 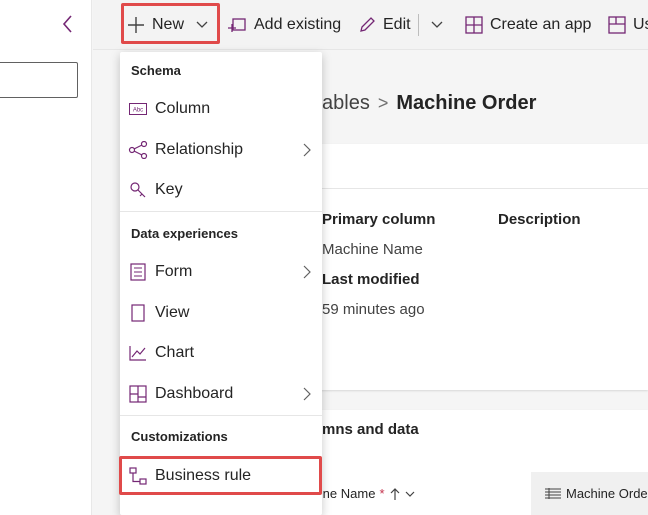 What do you see at coordinates (541, 24) in the screenshot?
I see `create-app-label: Create an app` at bounding box center [541, 24].